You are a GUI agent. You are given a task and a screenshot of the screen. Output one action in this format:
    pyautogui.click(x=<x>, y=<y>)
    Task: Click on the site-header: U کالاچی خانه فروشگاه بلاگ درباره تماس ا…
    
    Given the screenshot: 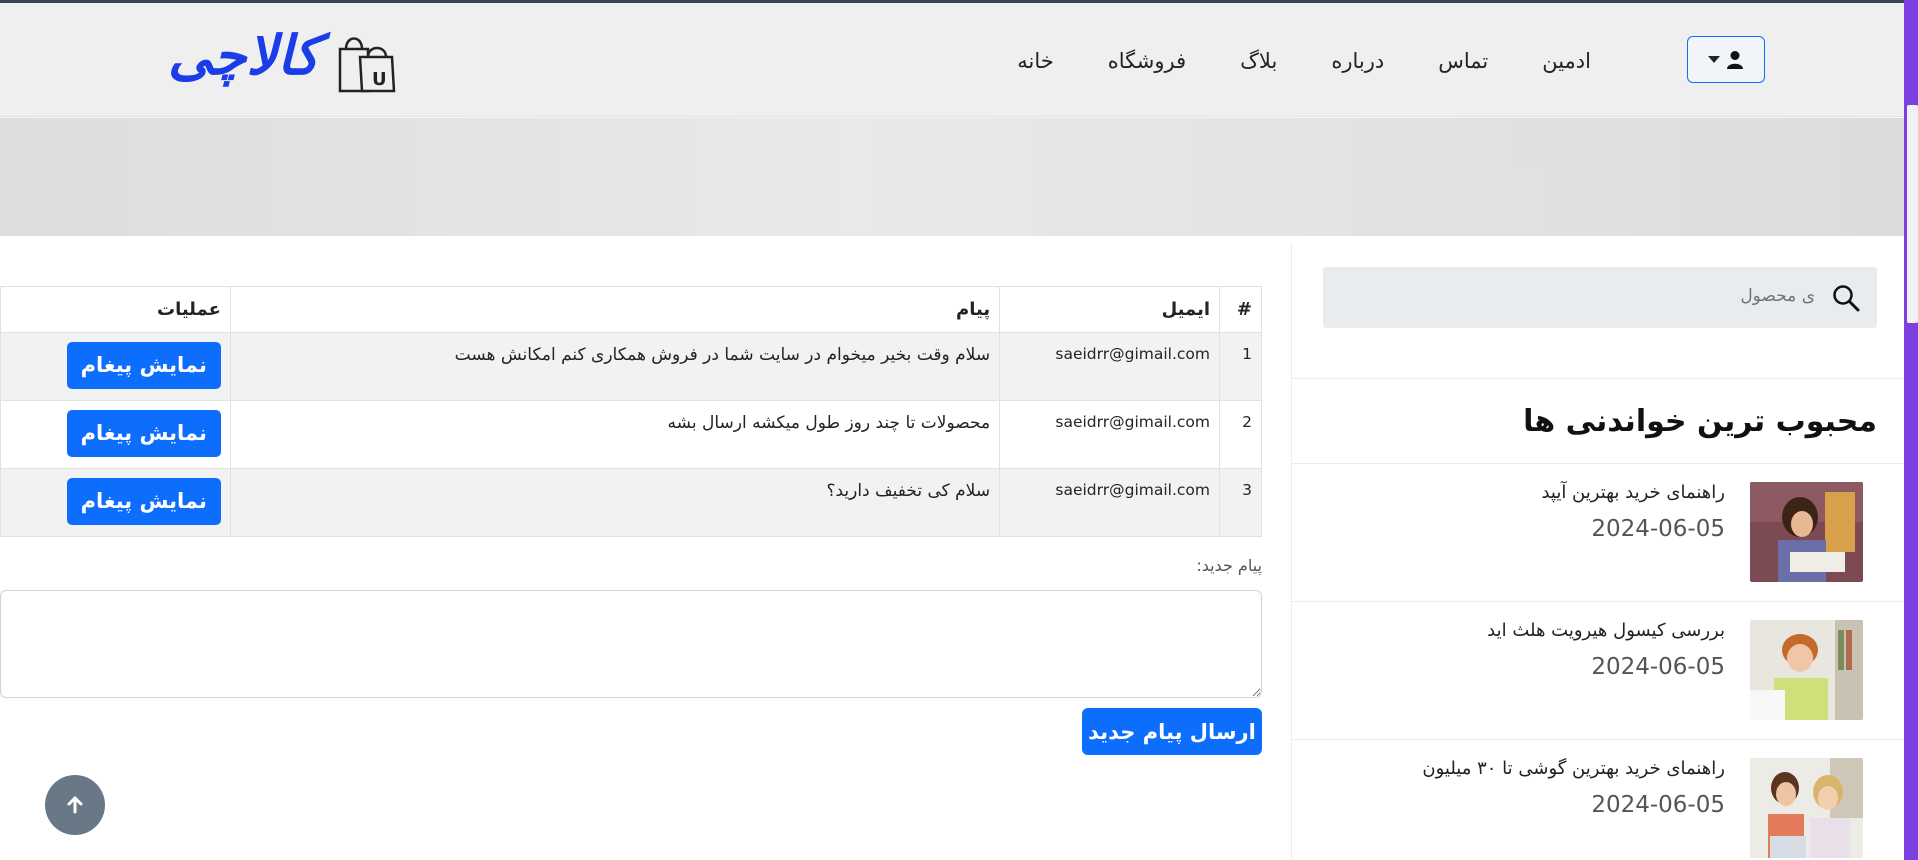 What is the action you would take?
    pyautogui.click(x=952, y=60)
    